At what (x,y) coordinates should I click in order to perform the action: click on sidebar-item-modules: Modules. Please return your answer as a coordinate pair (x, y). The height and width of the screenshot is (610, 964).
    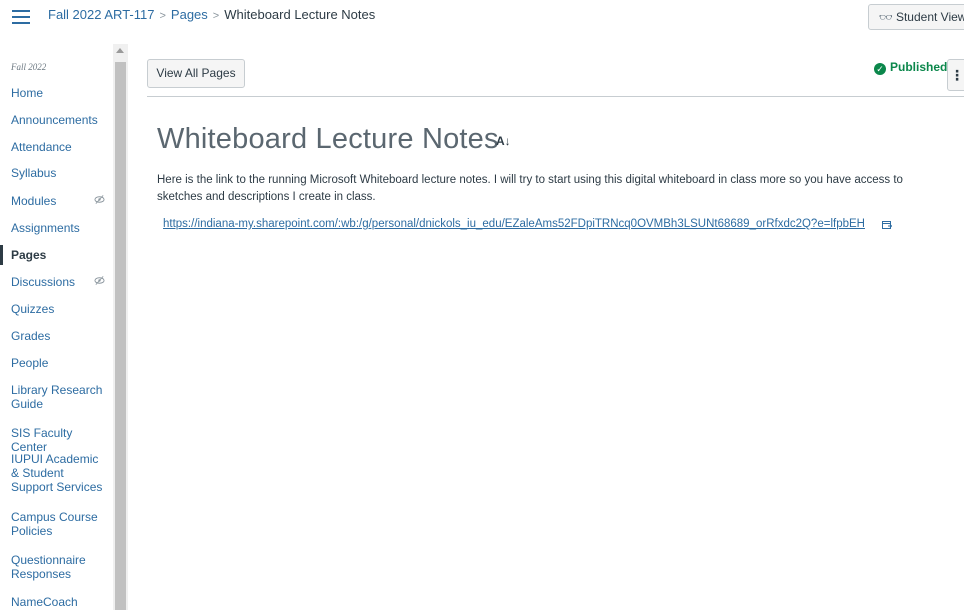
    Looking at the image, I should click on (56, 201).